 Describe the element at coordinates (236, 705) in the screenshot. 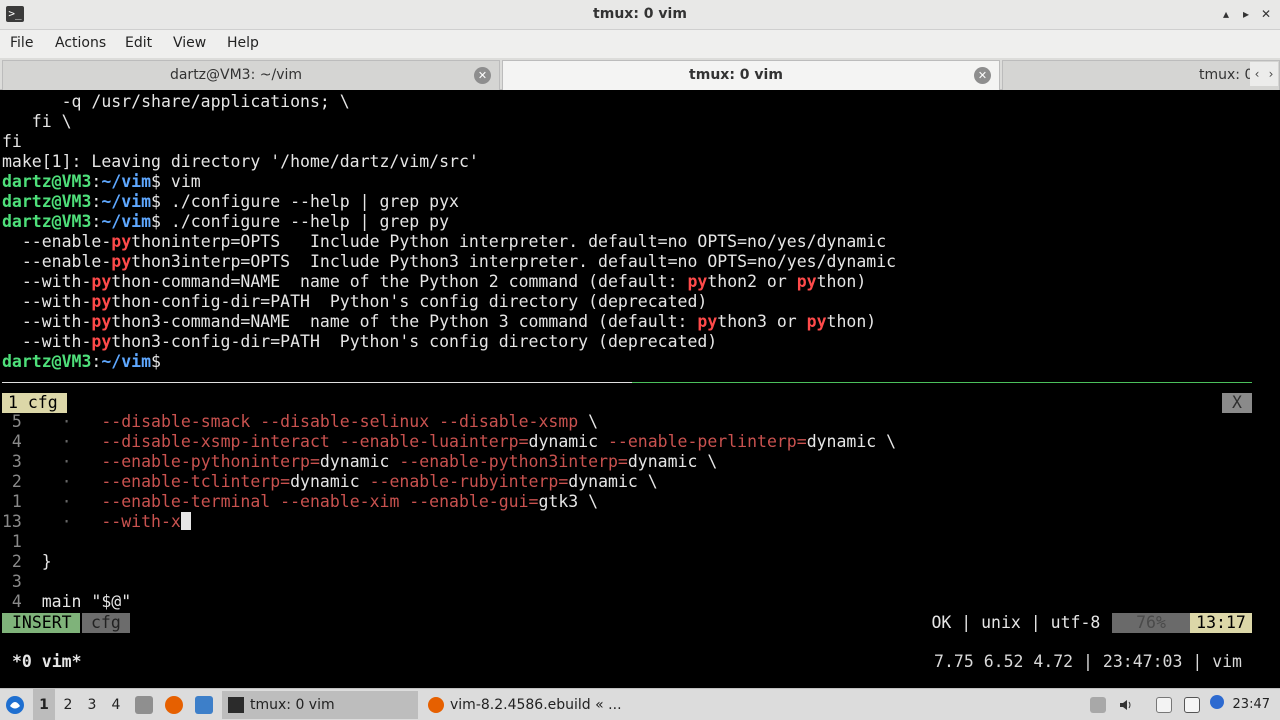

I see `terminal-icon` at that location.